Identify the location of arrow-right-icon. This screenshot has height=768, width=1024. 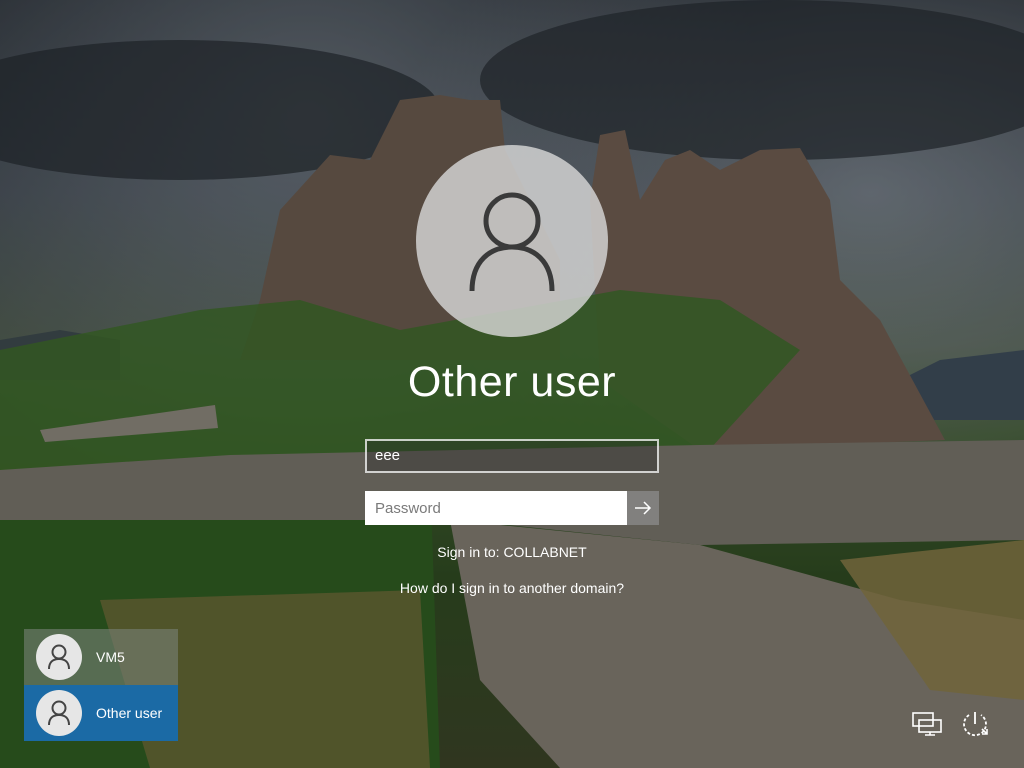
(643, 508).